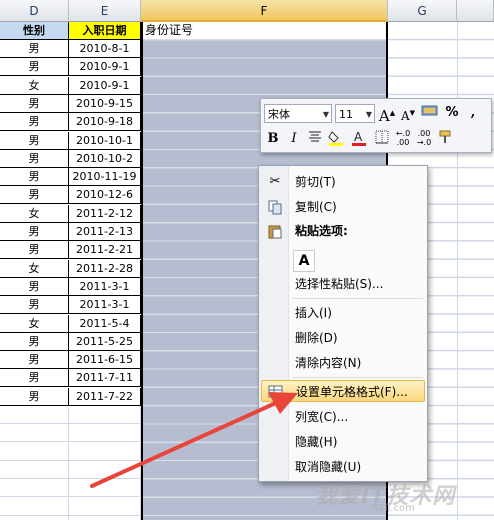 The height and width of the screenshot is (520, 494). What do you see at coordinates (393, 508) in the screenshot?
I see `watermark-url: 52ij.com` at bounding box center [393, 508].